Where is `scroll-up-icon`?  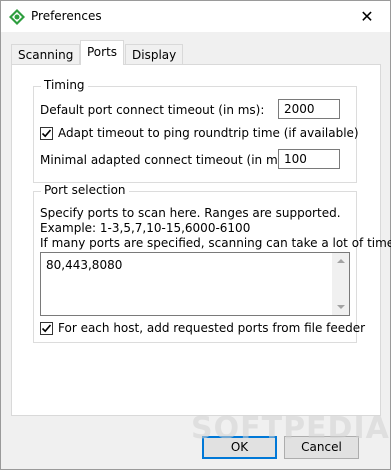 scroll-up-icon is located at coordinates (341, 261).